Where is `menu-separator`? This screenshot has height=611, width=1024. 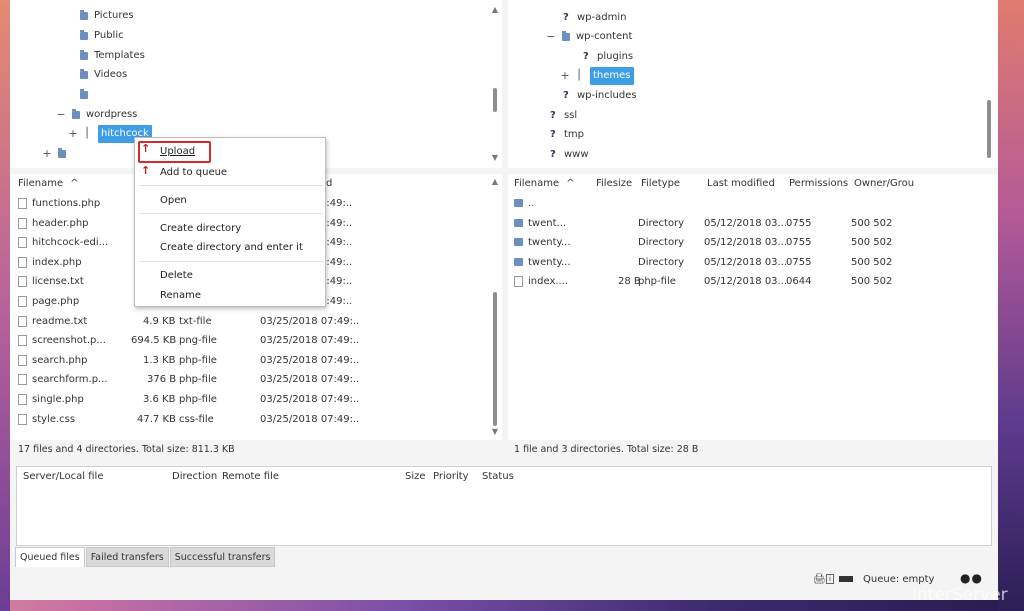
menu-separator is located at coordinates (231, 213).